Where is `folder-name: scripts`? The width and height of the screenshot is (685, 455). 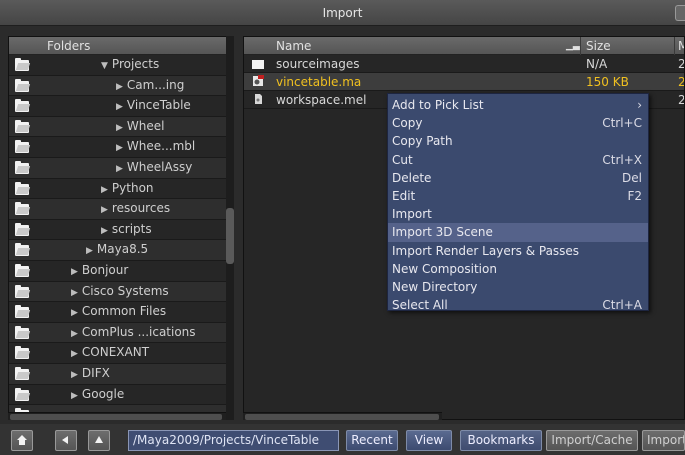
folder-name: scripts is located at coordinates (131, 228).